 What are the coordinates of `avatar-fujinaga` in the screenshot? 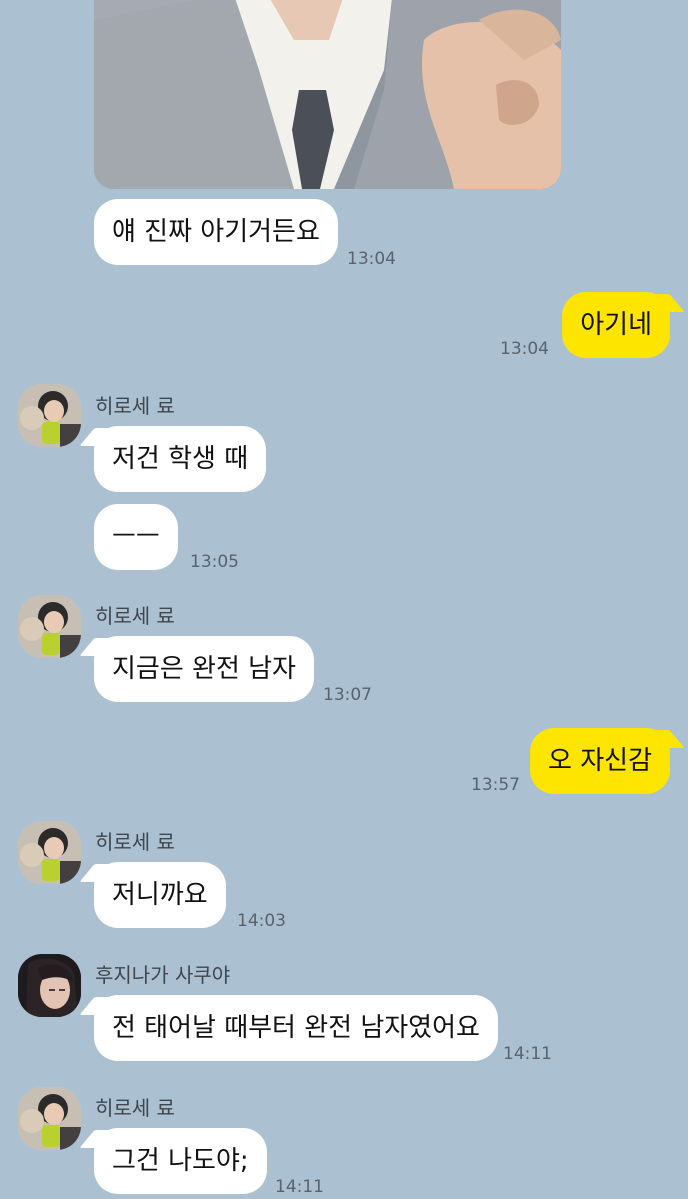 It's located at (49, 985).